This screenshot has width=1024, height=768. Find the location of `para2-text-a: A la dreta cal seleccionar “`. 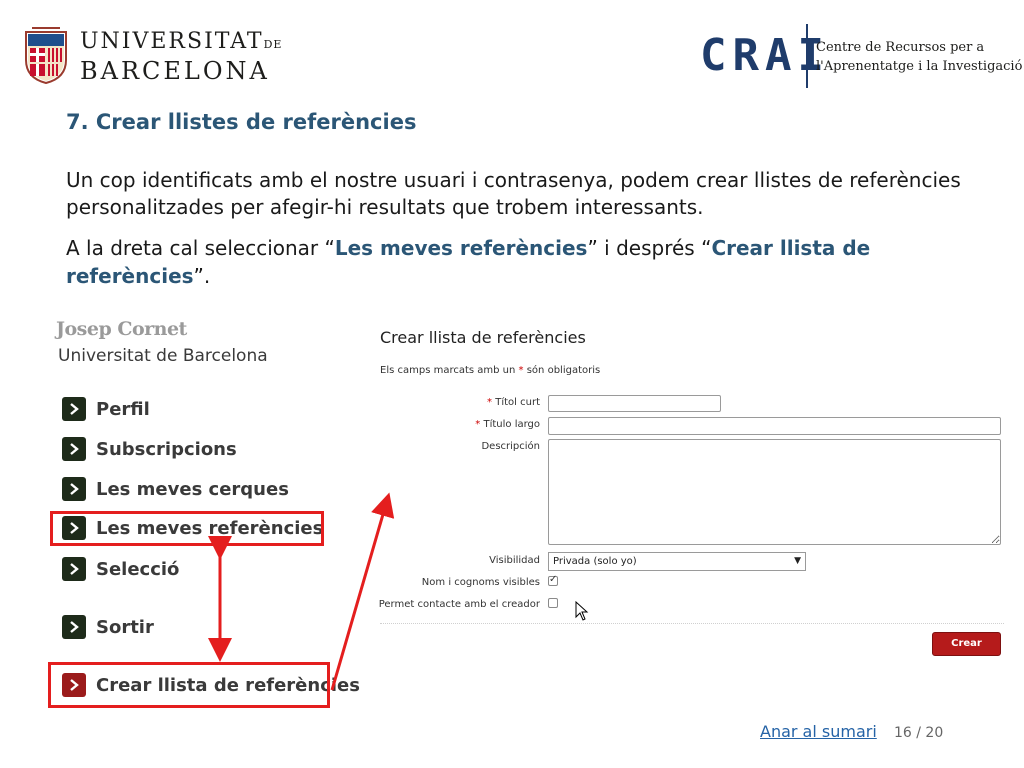

para2-text-a: A la dreta cal seleccionar “ is located at coordinates (200, 248).